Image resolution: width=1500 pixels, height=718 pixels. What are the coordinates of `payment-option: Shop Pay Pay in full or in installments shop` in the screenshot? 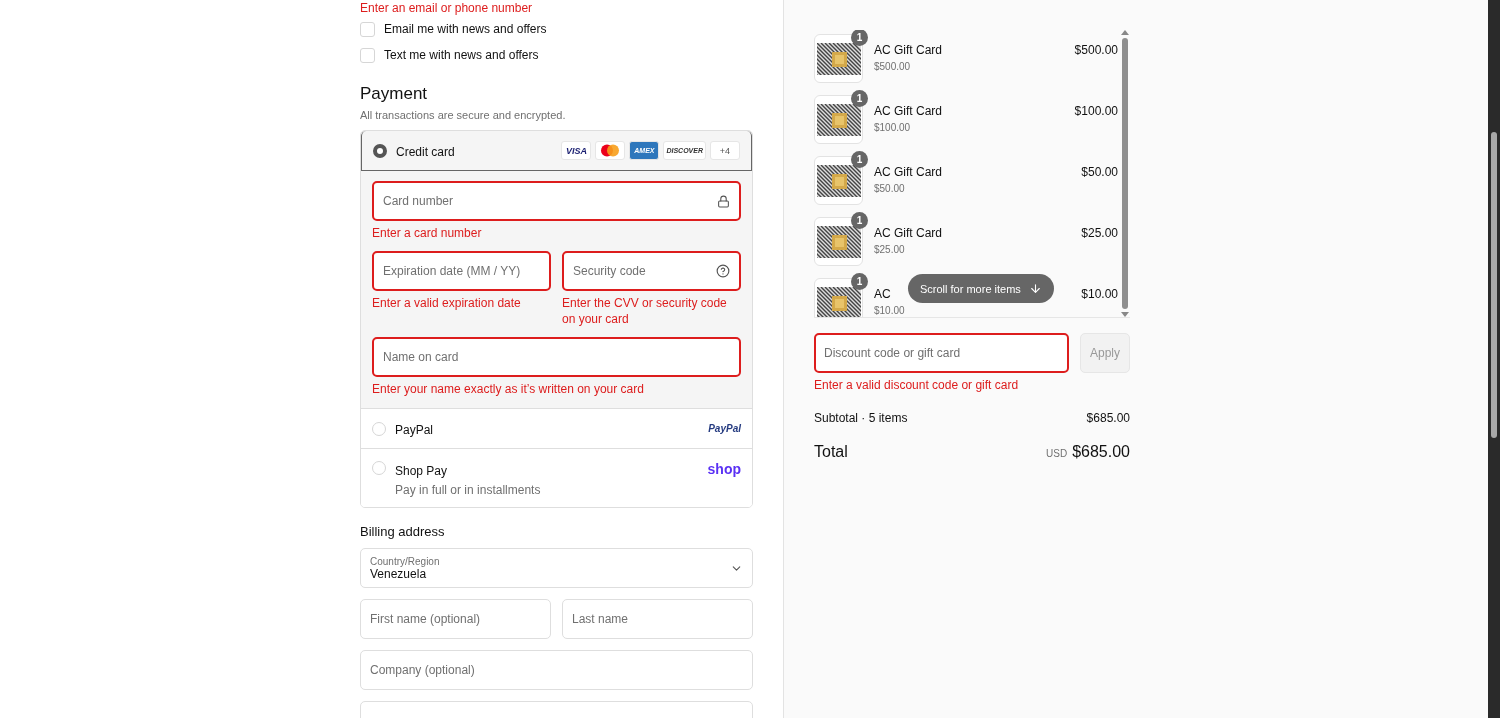 It's located at (556, 477).